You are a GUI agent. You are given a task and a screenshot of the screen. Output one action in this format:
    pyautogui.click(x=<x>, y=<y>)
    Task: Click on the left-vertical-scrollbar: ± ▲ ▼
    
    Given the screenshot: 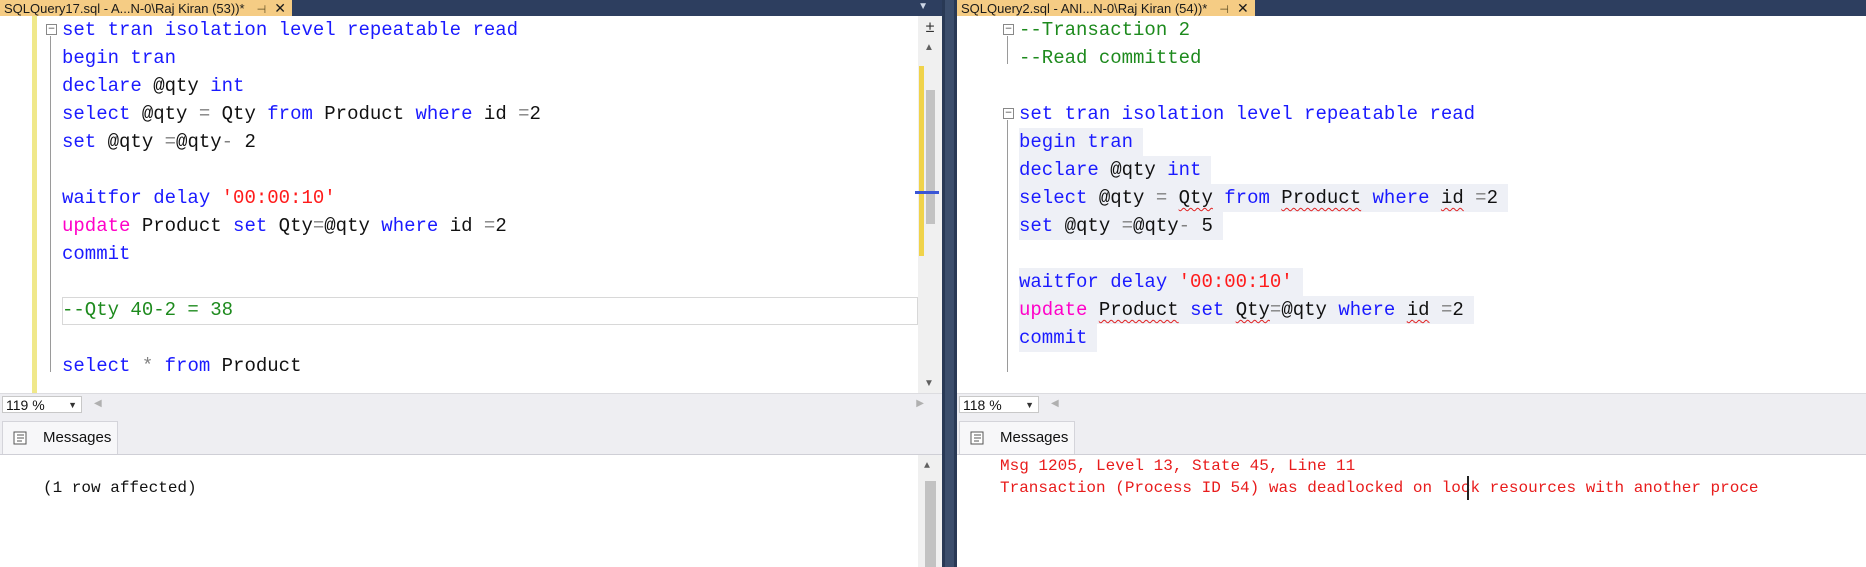 What is the action you would take?
    pyautogui.click(x=928, y=204)
    